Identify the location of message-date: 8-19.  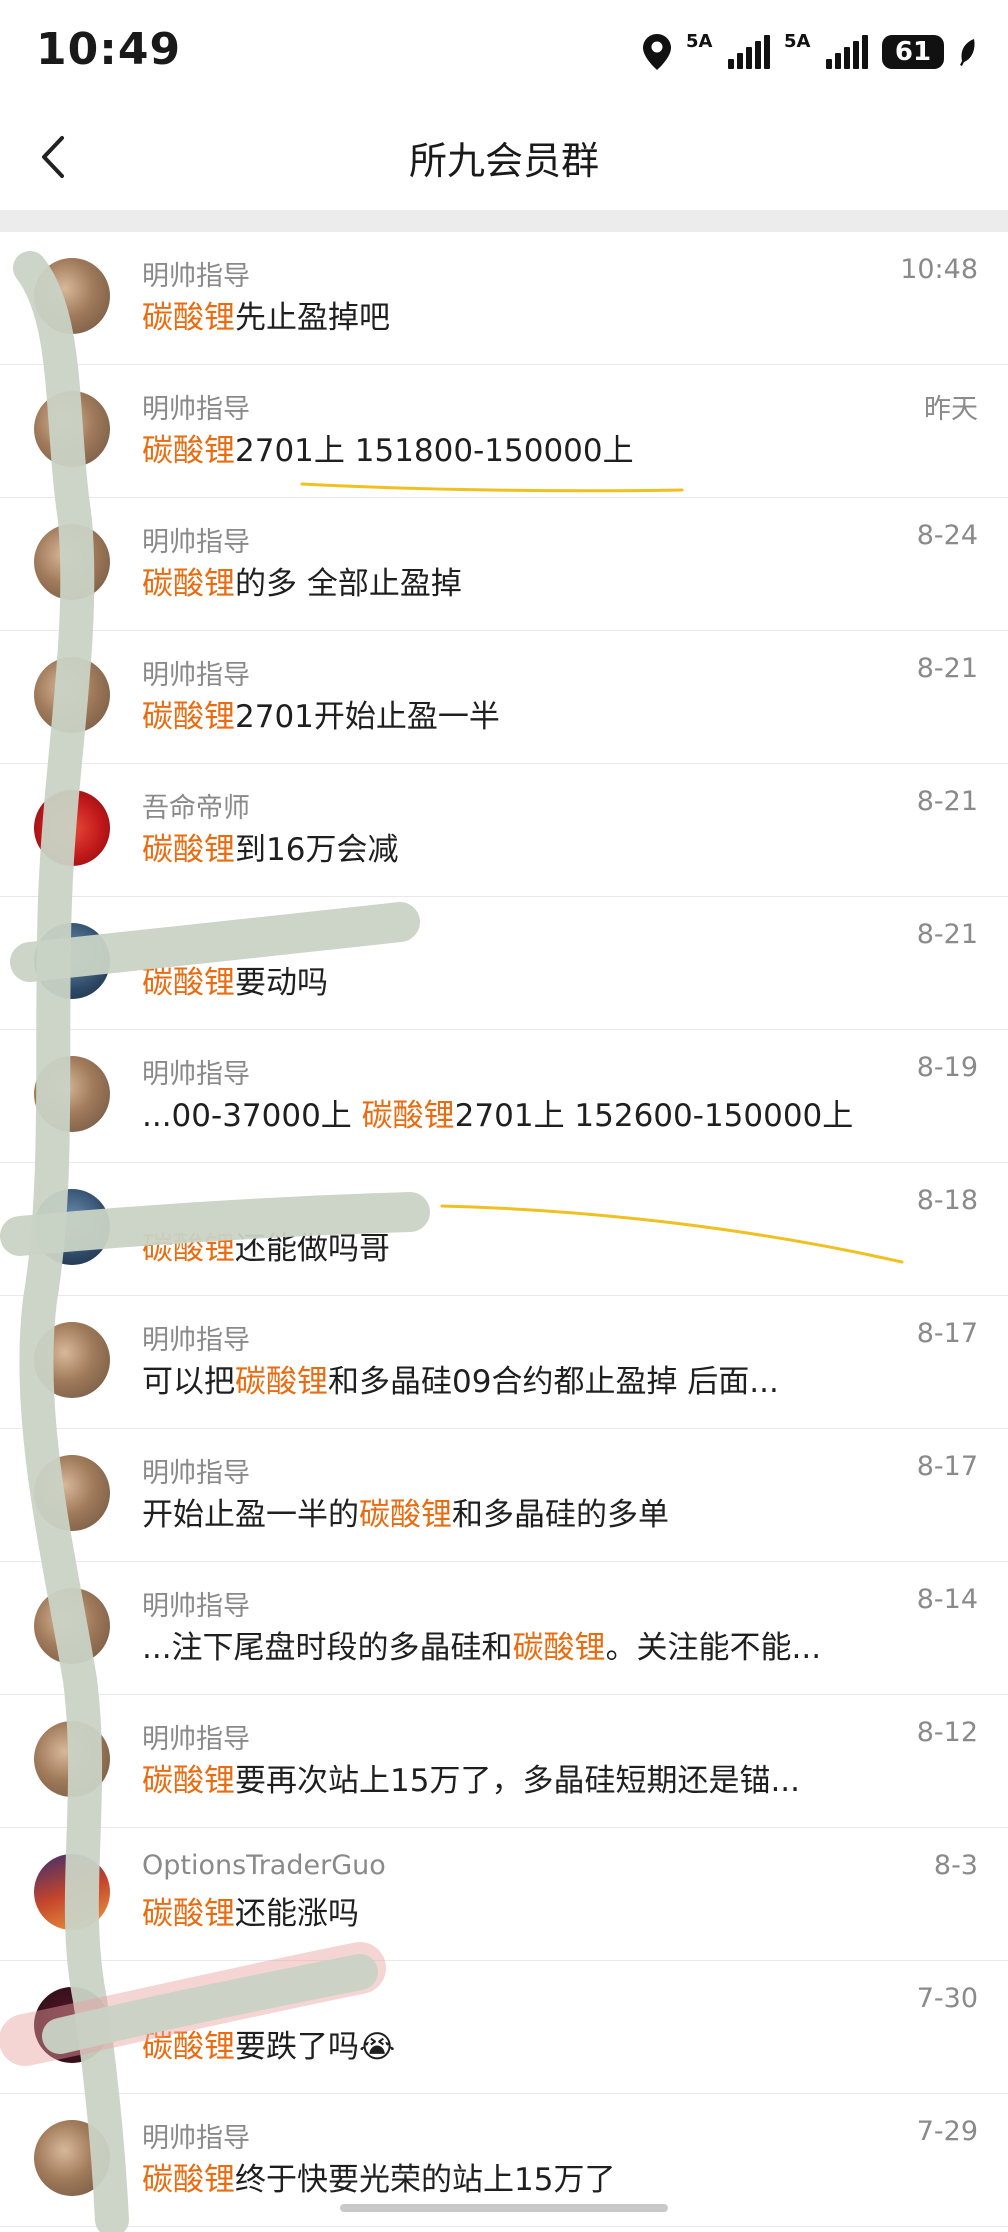
(947, 1067).